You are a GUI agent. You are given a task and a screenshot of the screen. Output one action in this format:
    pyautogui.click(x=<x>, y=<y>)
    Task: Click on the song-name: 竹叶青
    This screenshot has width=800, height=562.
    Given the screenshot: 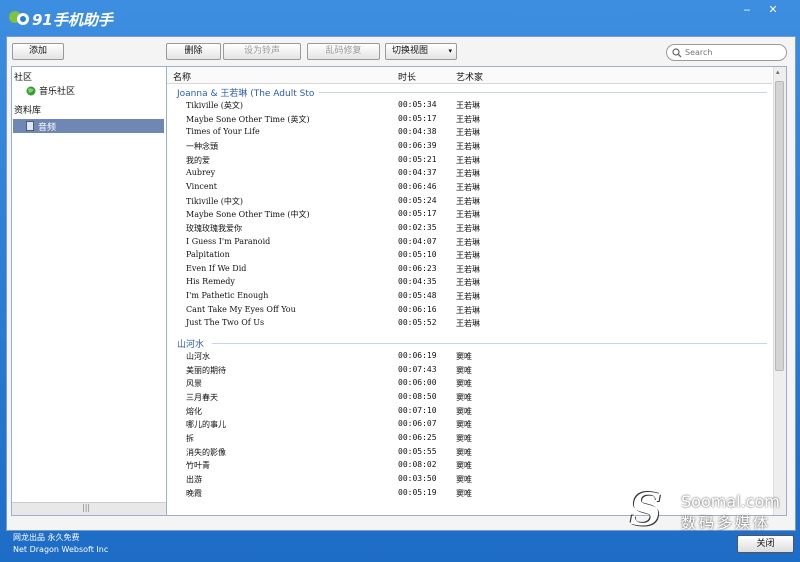 What is the action you would take?
    pyautogui.click(x=198, y=466)
    